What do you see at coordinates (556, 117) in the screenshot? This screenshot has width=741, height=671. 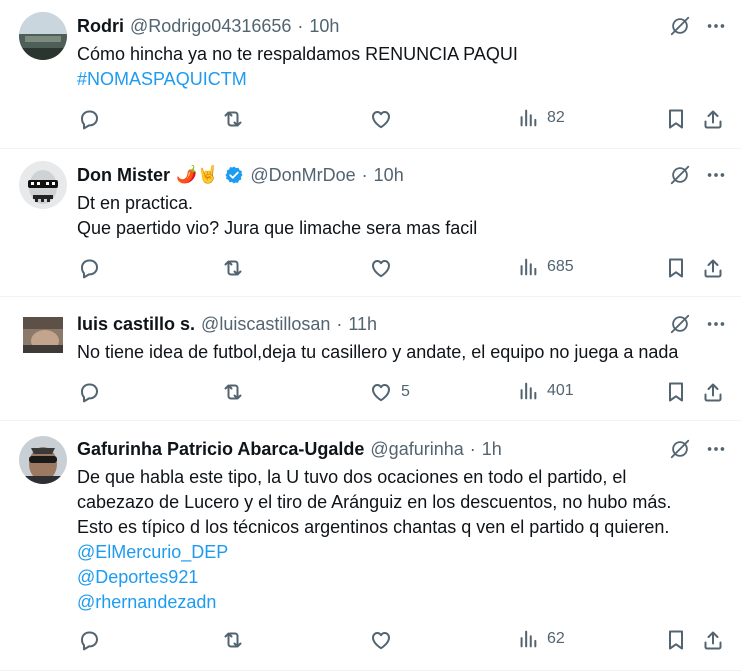 I see `views-count: 82` at bounding box center [556, 117].